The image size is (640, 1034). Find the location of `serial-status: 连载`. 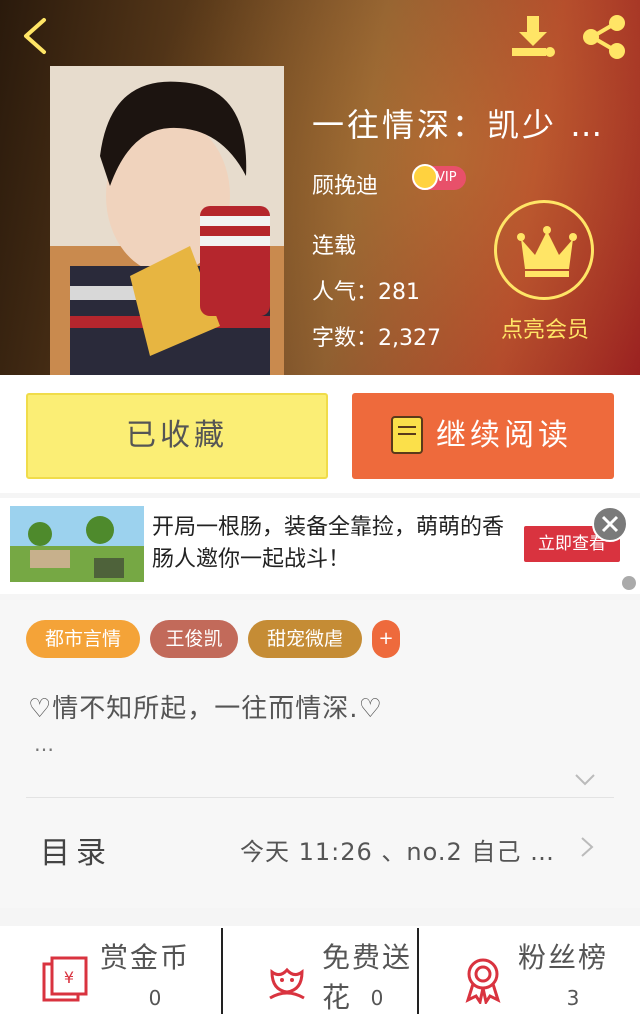

serial-status: 连载 is located at coordinates (334, 246).